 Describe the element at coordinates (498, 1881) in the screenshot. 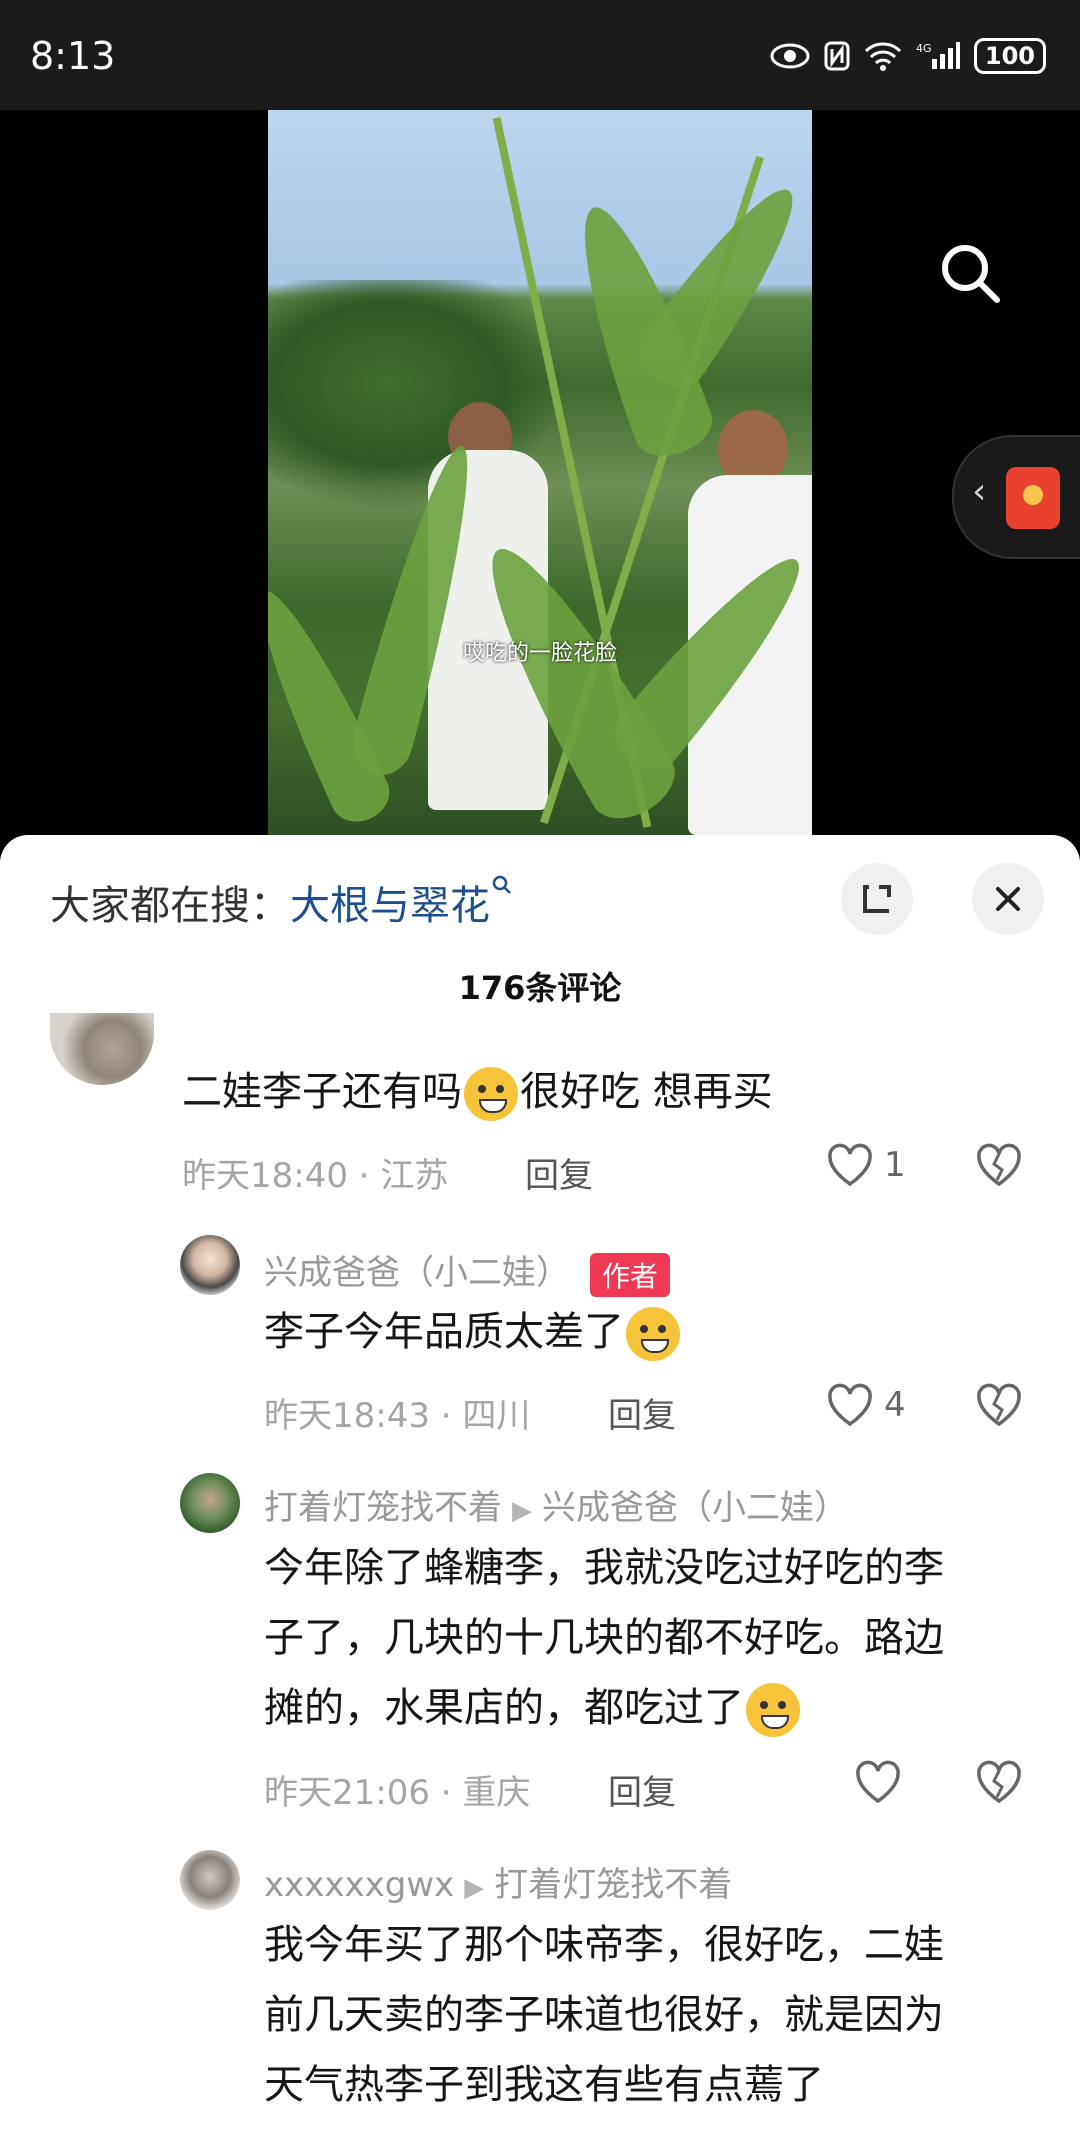

I see `commenter-name: xxxxxxgwx ▶ 打着灯笼找不着` at that location.